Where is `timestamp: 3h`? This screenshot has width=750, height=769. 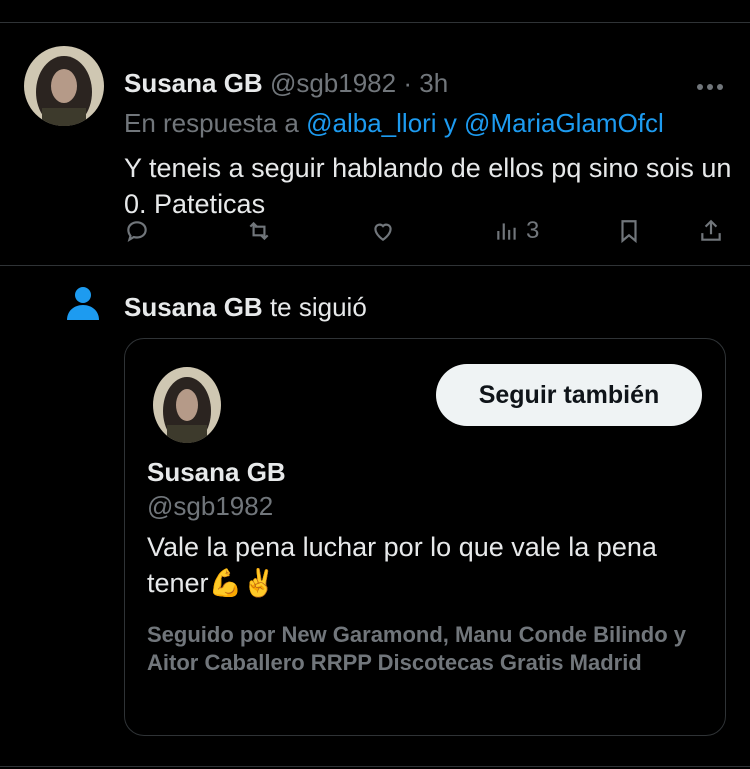 timestamp: 3h is located at coordinates (433, 83).